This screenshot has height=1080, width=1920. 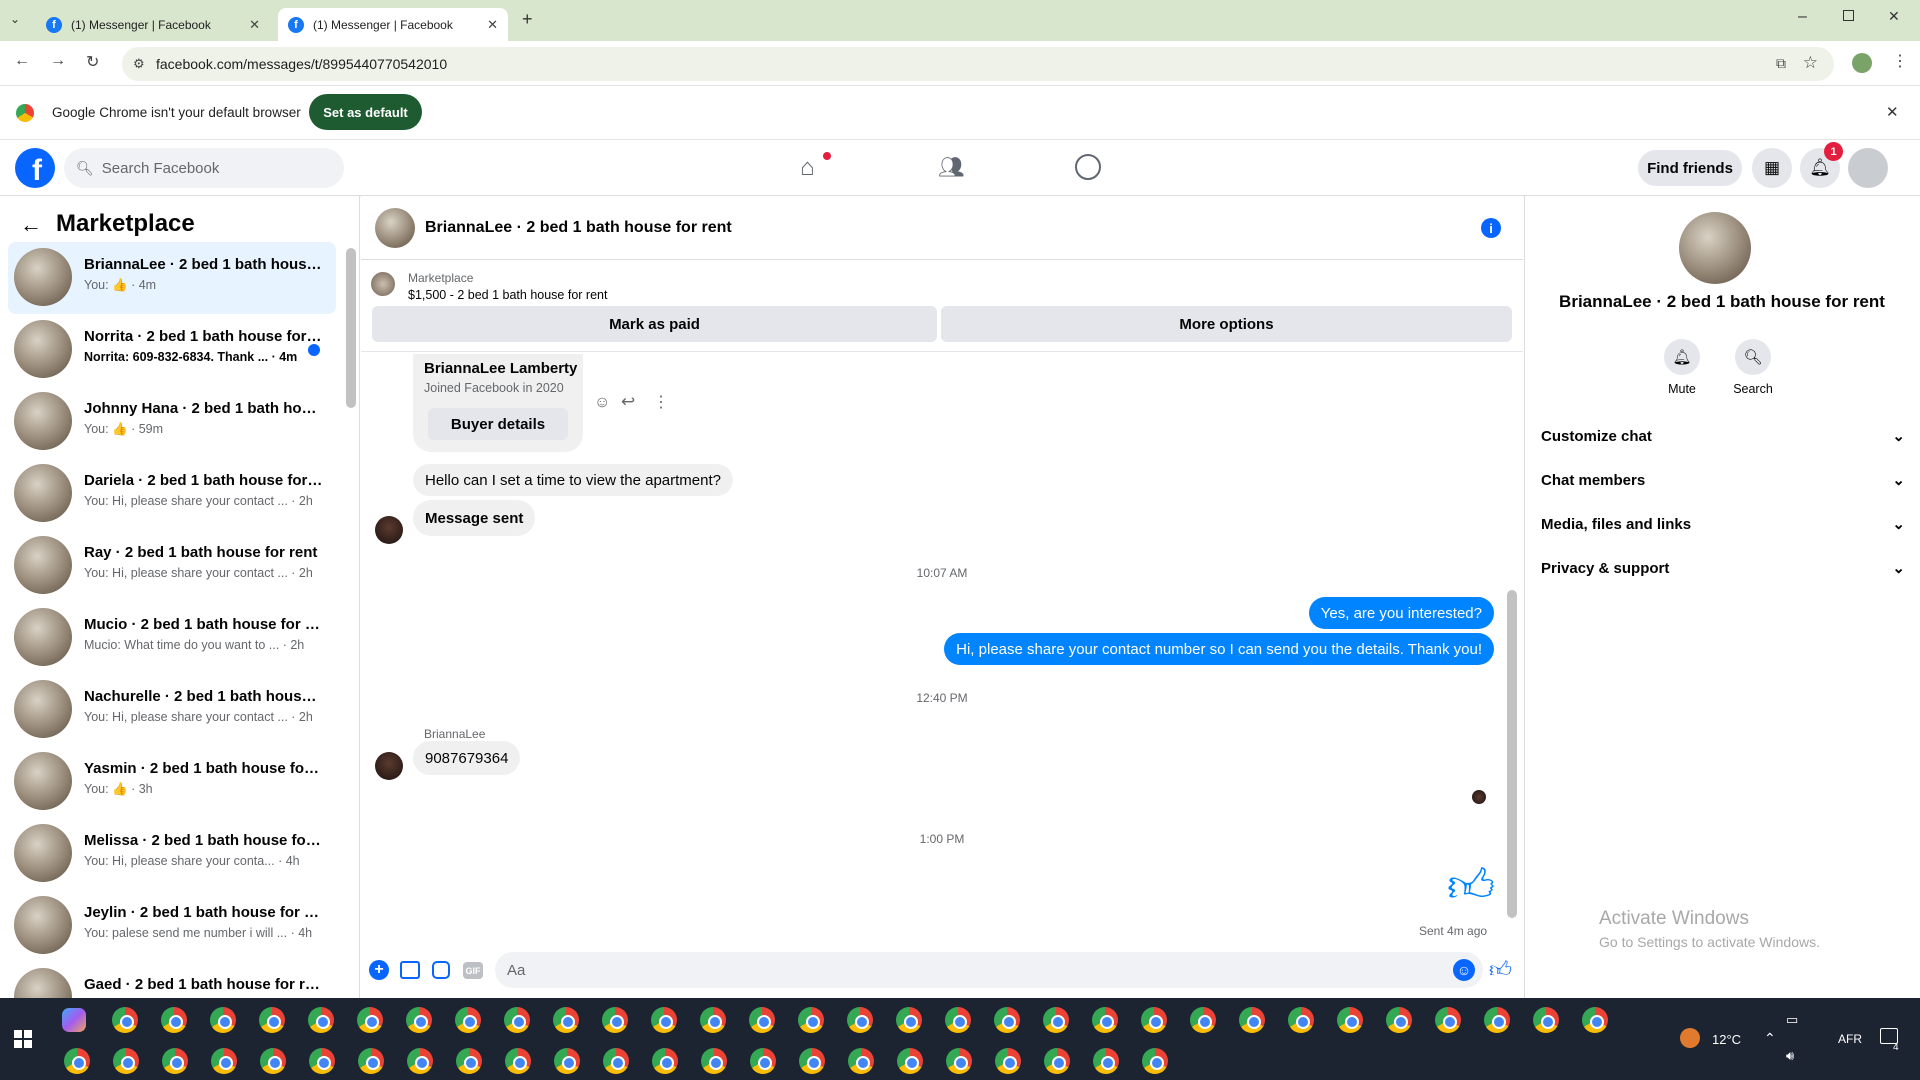 I want to click on bookmark-star-icon: ☆, so click(x=1810, y=63).